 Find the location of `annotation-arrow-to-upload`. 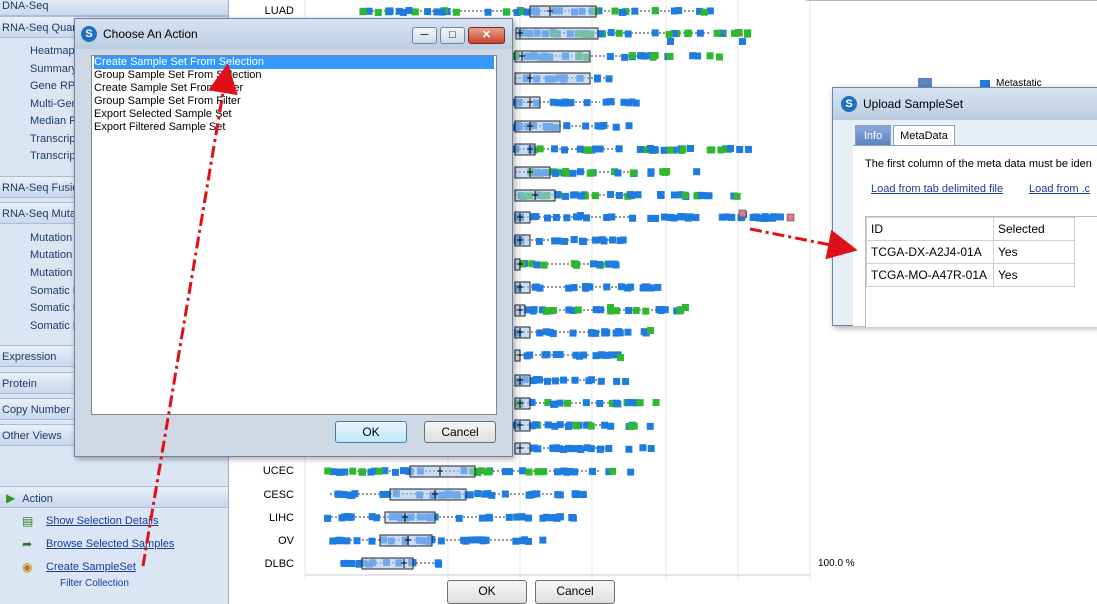

annotation-arrow-to-upload is located at coordinates (803, 243).